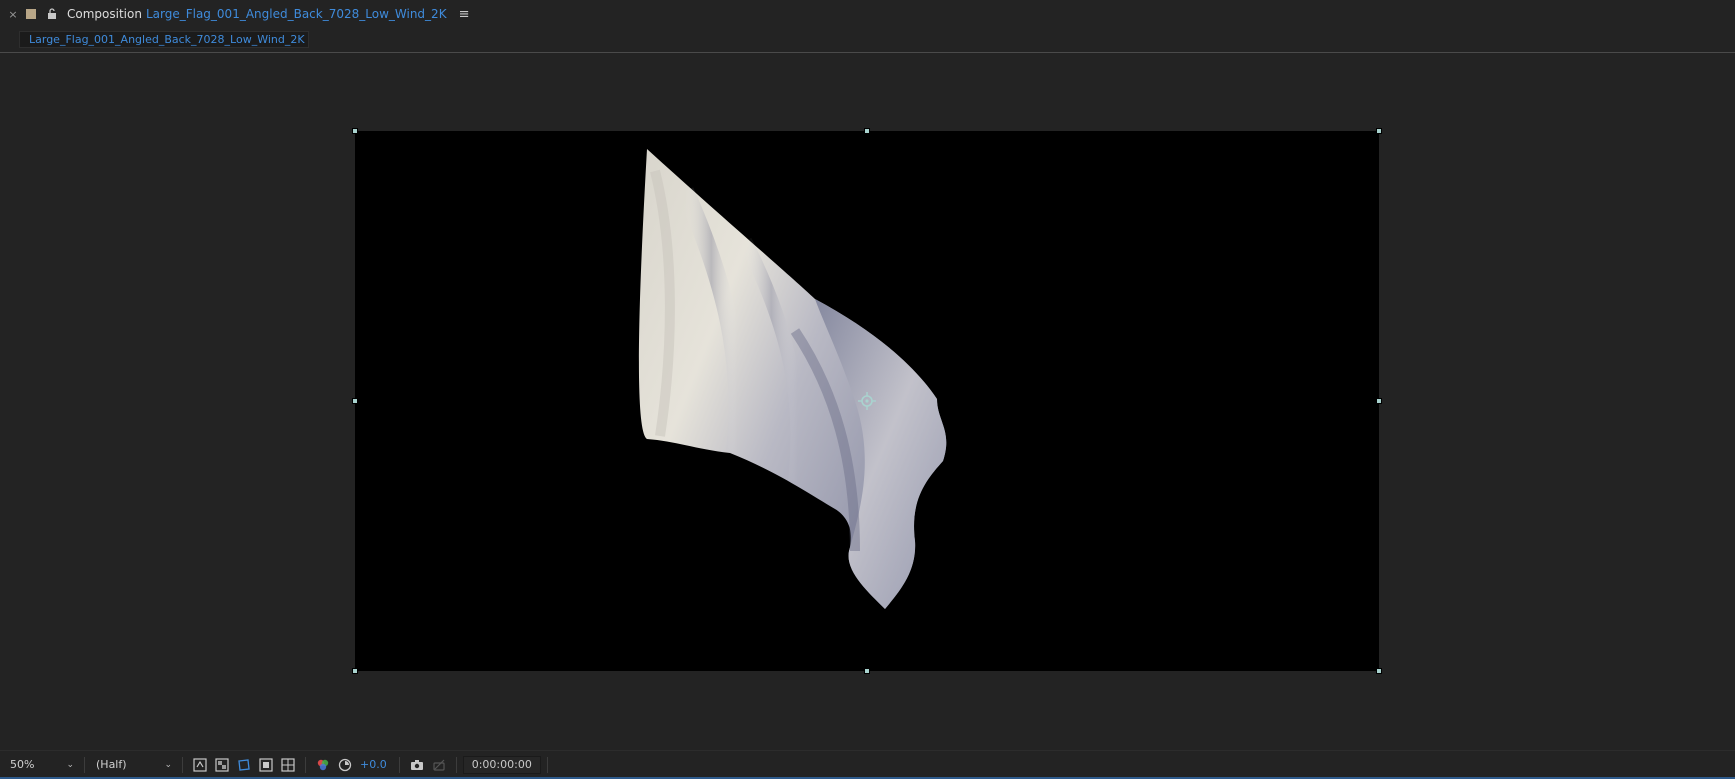 This screenshot has width=1735, height=779. What do you see at coordinates (355, 401) in the screenshot?
I see `handle-middle-left` at bounding box center [355, 401].